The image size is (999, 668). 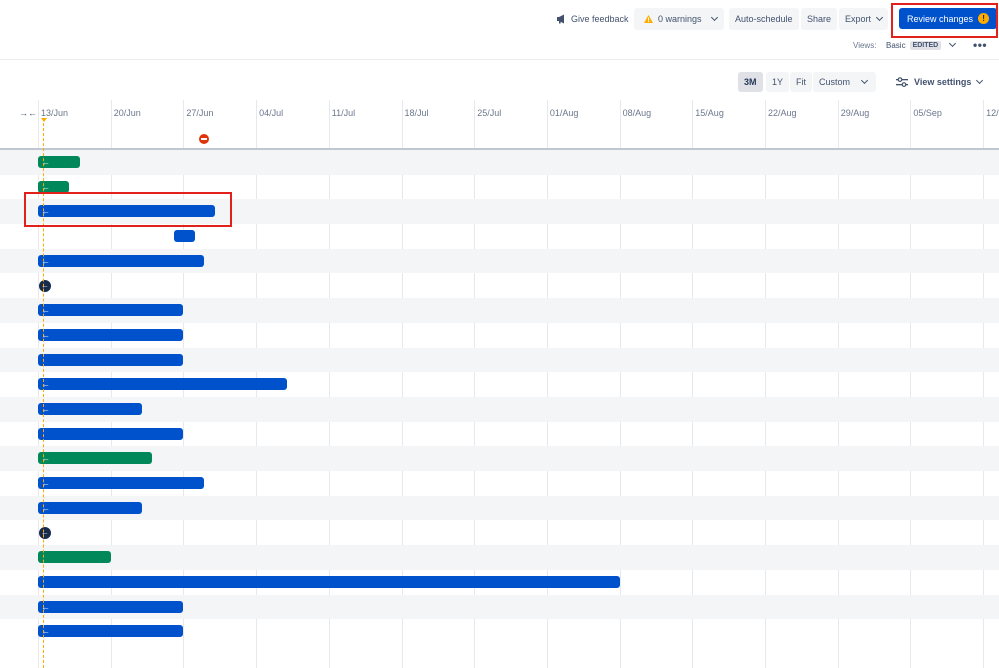 I want to click on date-label: 15/Aug, so click(x=709, y=113).